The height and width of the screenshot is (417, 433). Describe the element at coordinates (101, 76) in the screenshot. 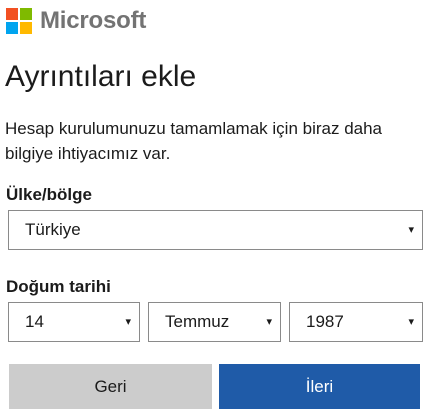

I see `page-title: Ayrıntıları ekle` at that location.